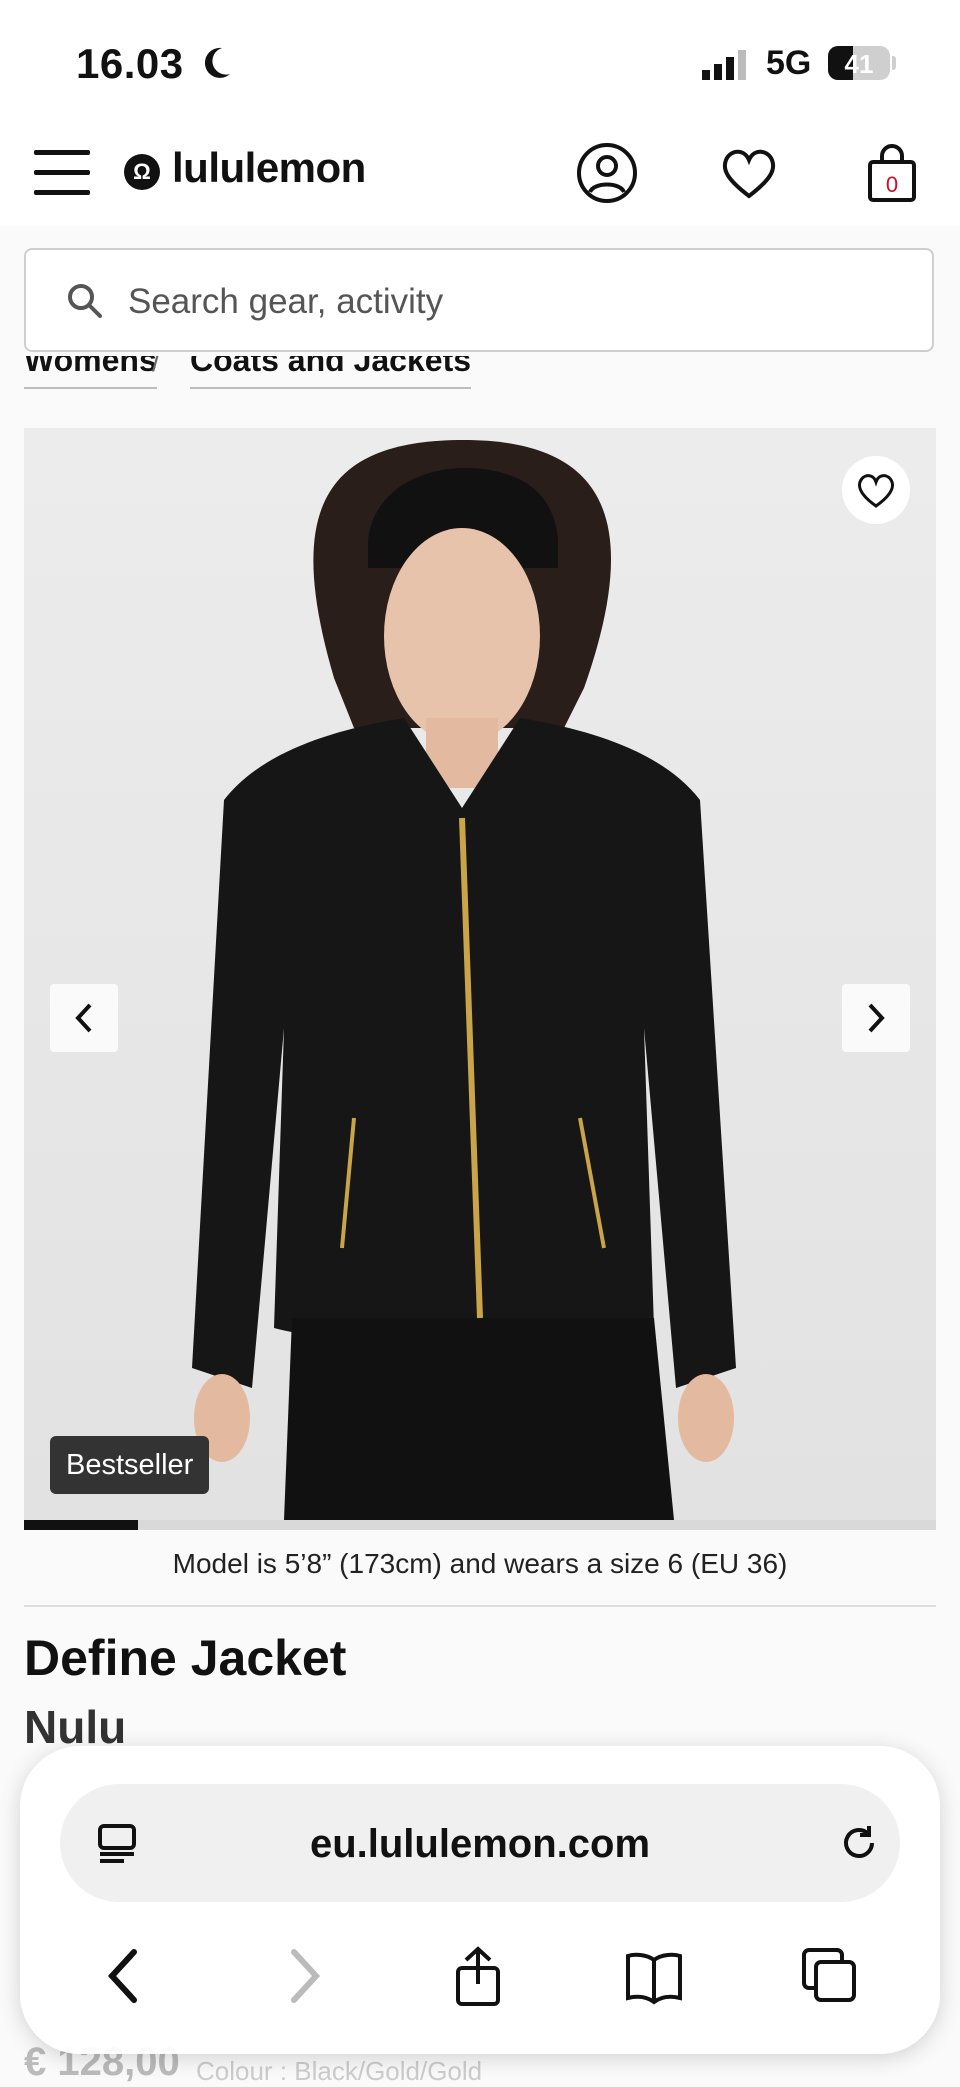 Image resolution: width=960 pixels, height=2087 pixels. Describe the element at coordinates (302, 1976) in the screenshot. I see `forward-icon` at that location.